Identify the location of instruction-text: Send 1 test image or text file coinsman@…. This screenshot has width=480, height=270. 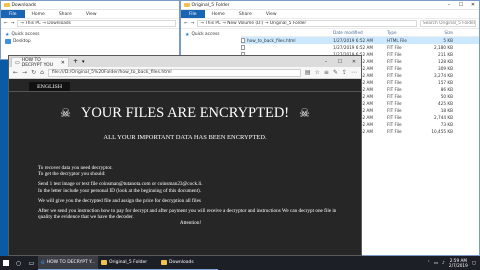
(120, 187).